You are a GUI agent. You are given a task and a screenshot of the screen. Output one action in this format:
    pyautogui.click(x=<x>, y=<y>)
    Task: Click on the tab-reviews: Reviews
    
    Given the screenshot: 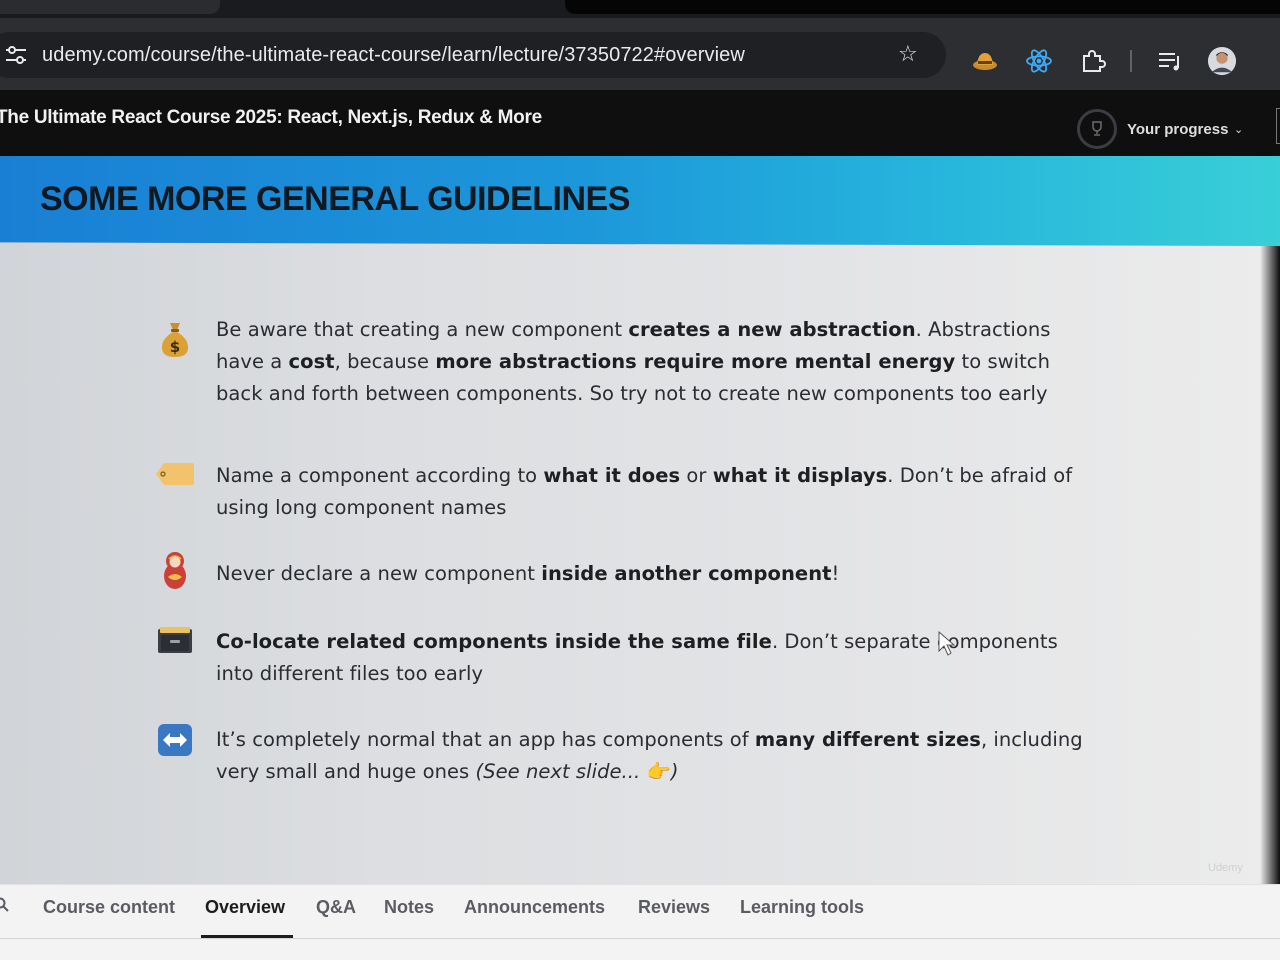 What is the action you would take?
    pyautogui.click(x=674, y=907)
    